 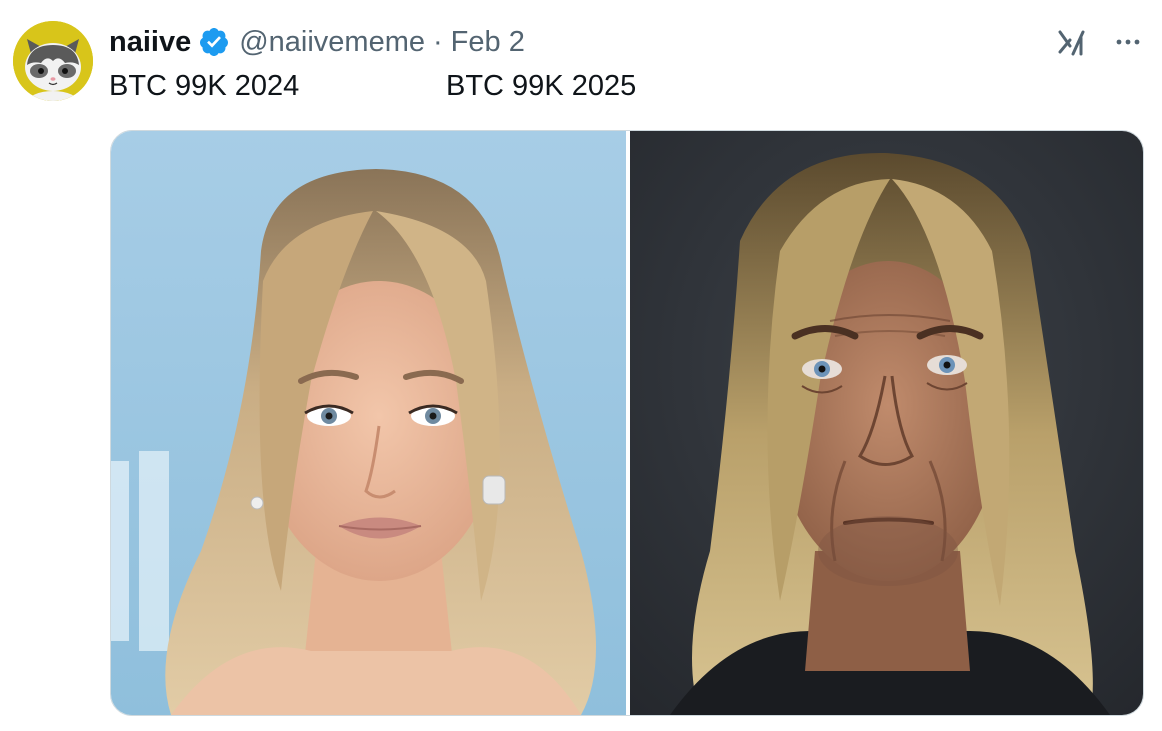 I want to click on more-dots-icon, so click(x=1128, y=42).